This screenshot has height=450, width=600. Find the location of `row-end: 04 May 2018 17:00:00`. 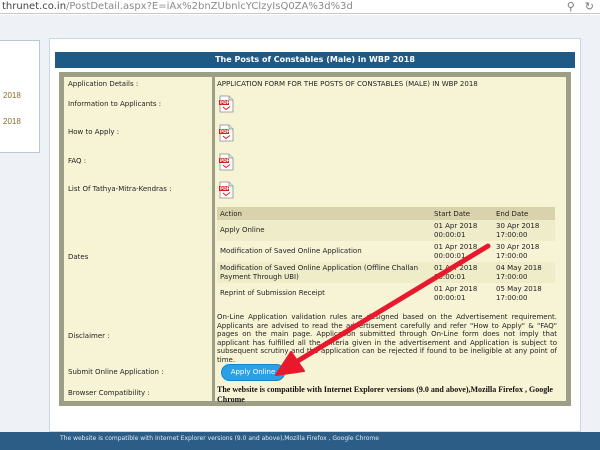

row-end: 04 May 2018 17:00:00 is located at coordinates (524, 272).